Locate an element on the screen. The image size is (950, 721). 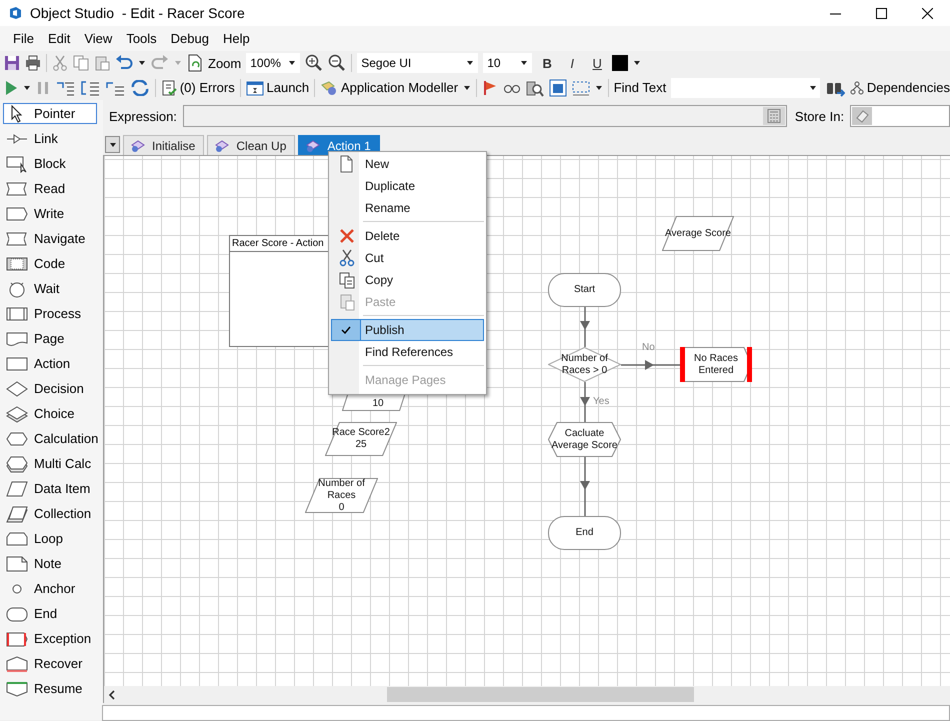
menu-item: Rename is located at coordinates (407, 208).